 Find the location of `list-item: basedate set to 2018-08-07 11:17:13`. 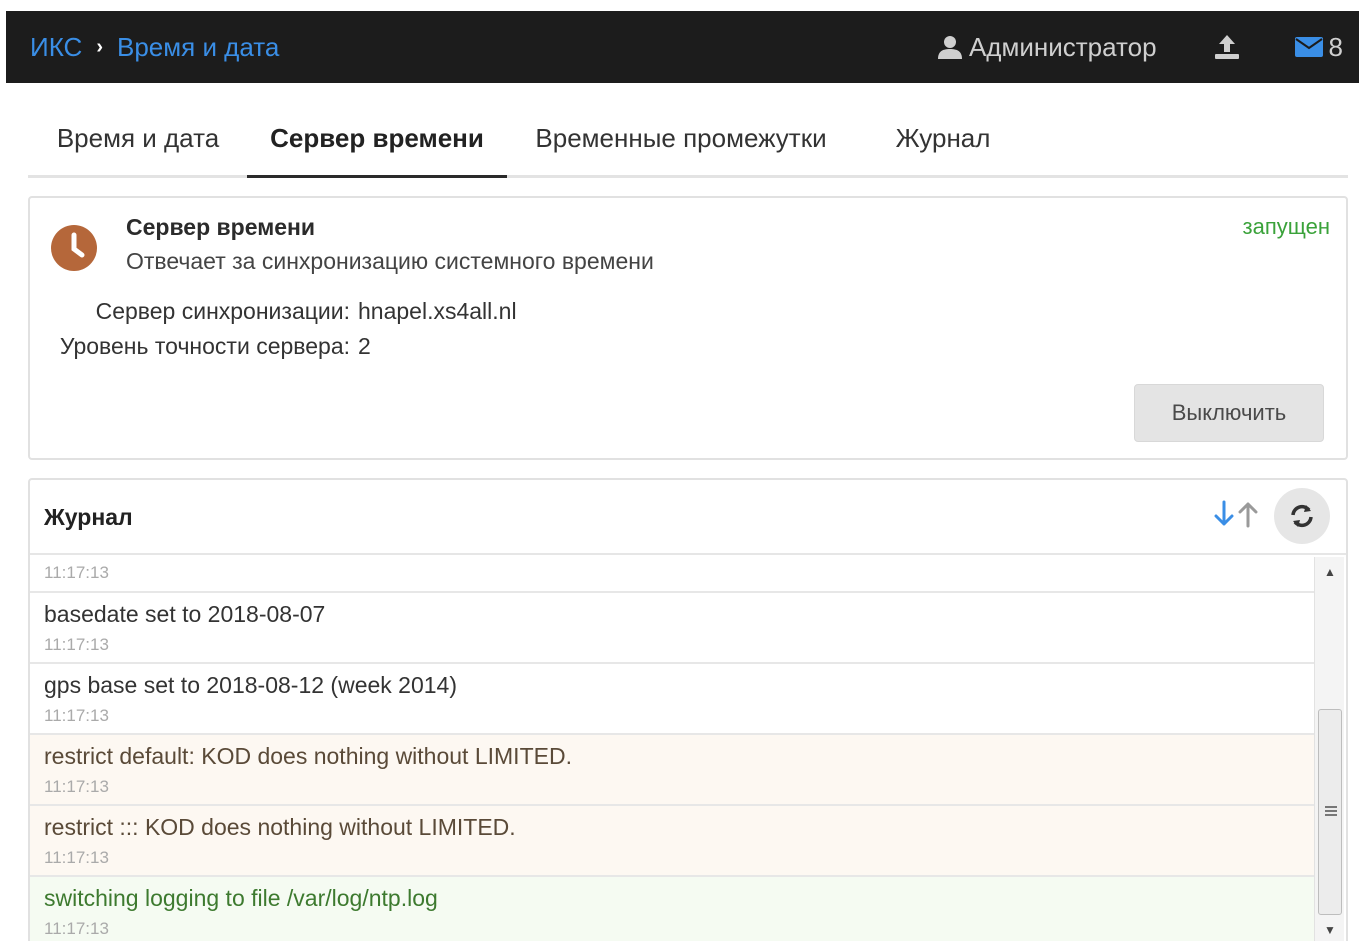

list-item: basedate set to 2018-08-07 11:17:13 is located at coordinates (673, 628).